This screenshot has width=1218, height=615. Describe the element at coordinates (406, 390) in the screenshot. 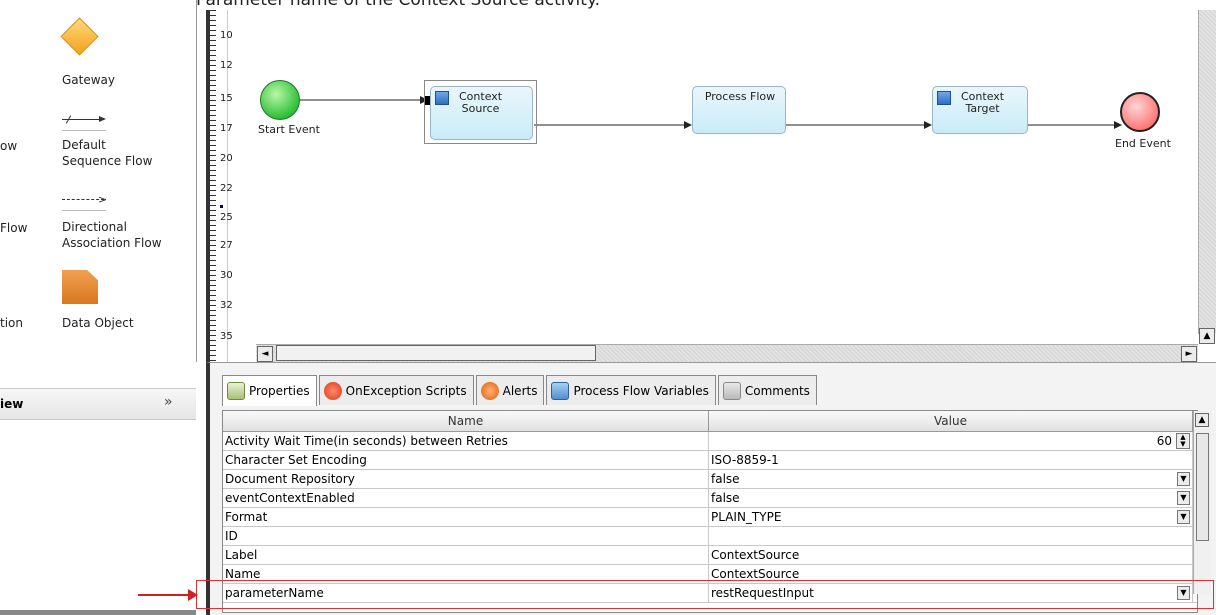

I see `tab-label: OnException Scripts` at that location.